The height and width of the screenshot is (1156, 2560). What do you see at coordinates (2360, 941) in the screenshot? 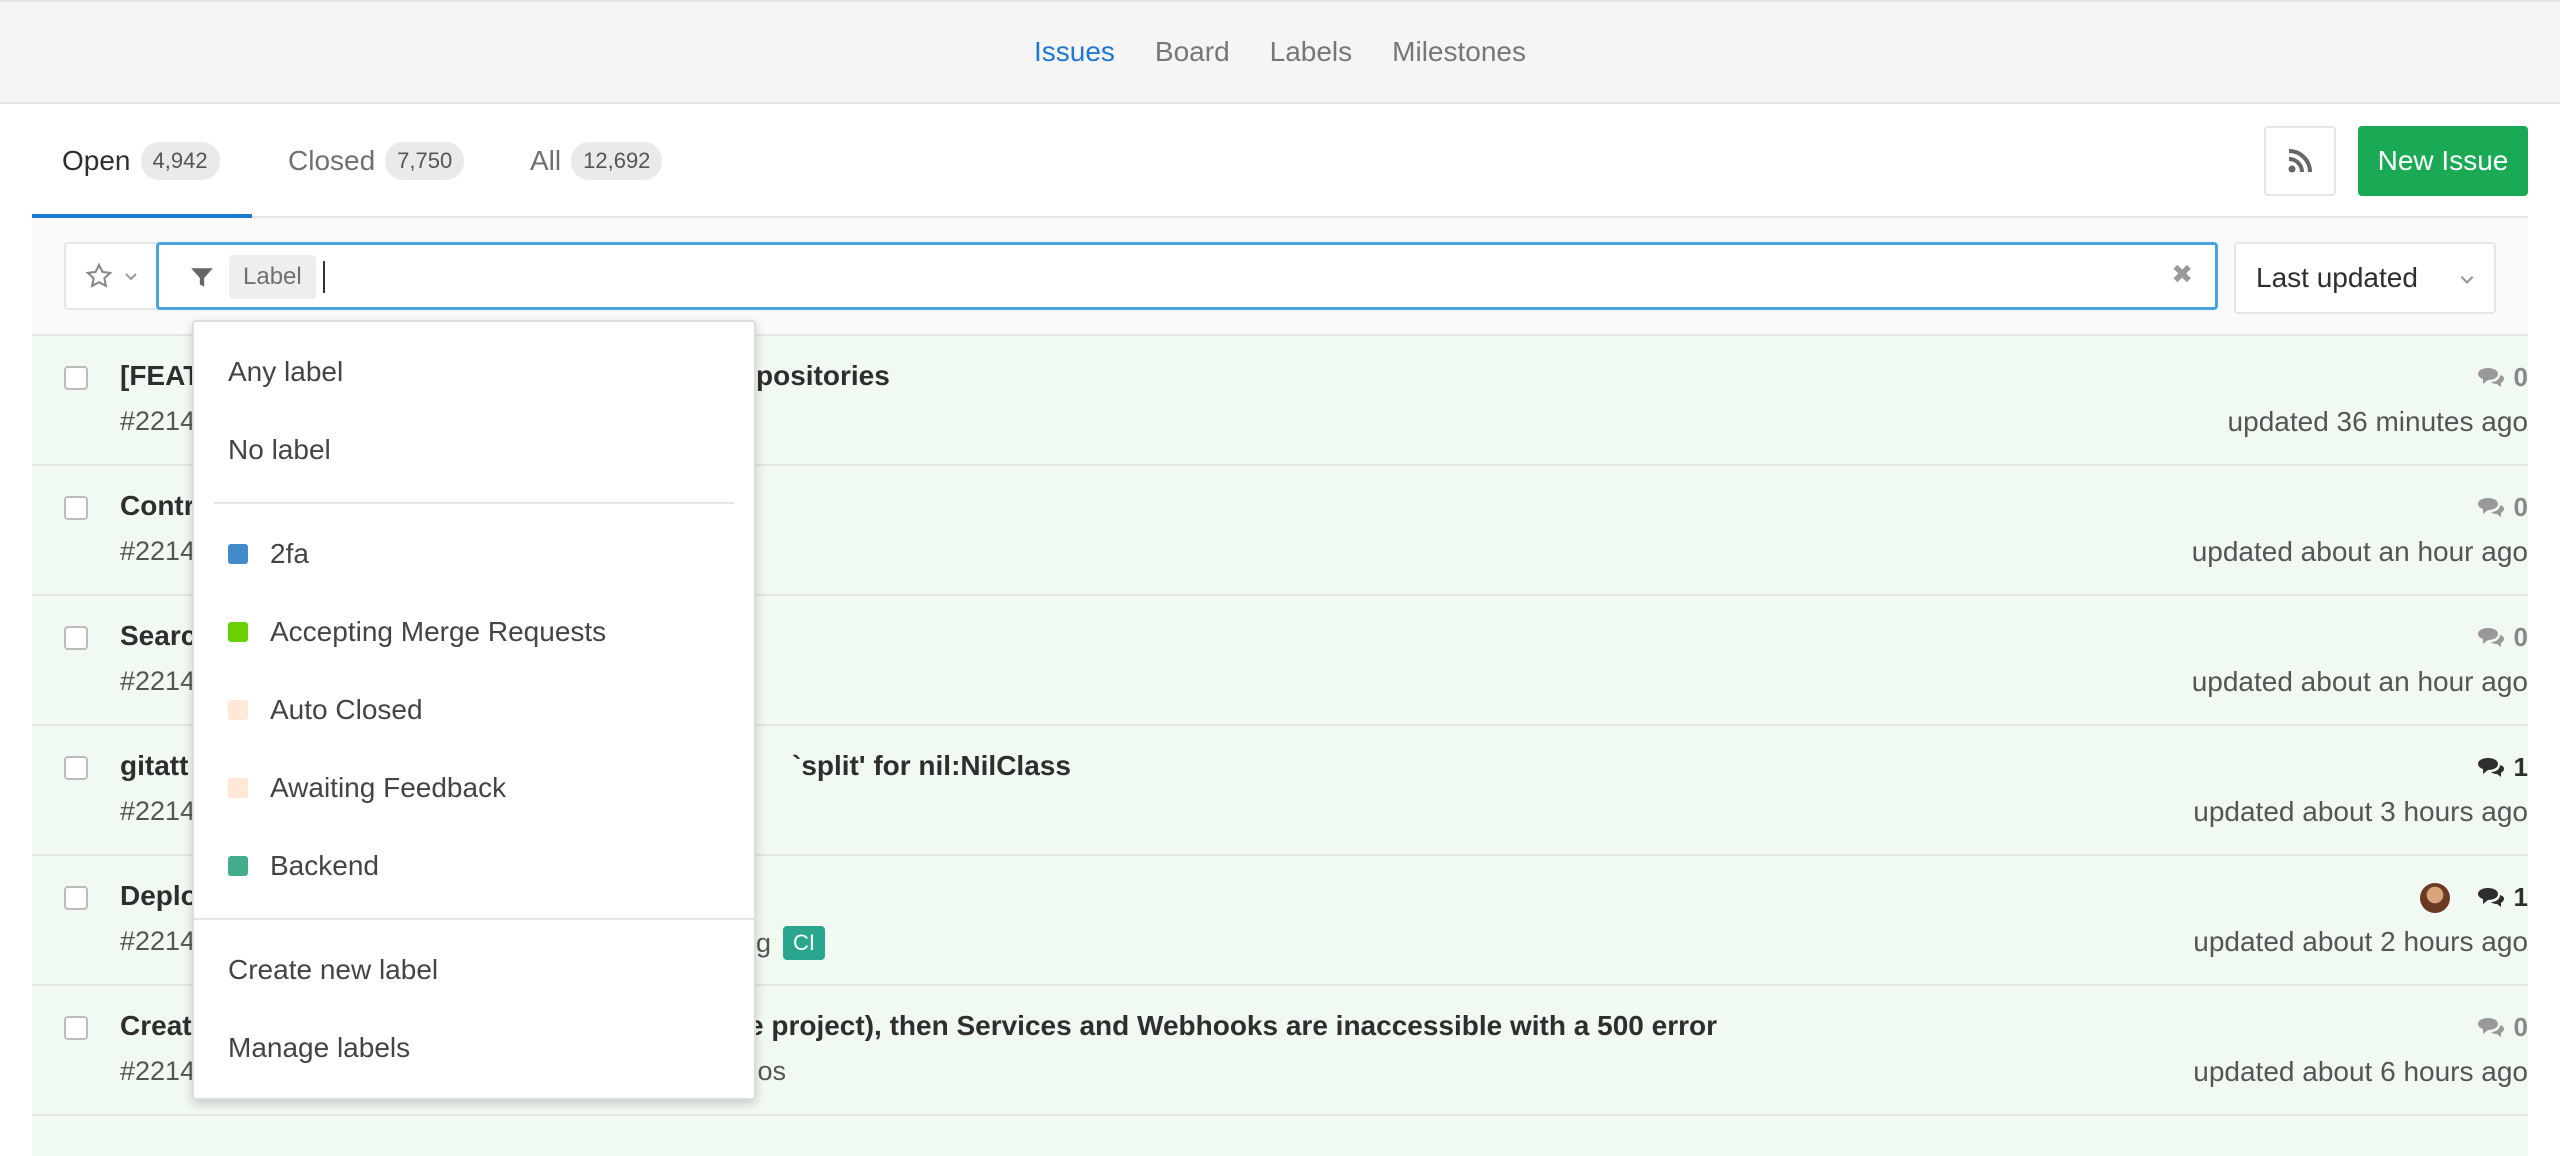
I see `updated-time: updated about 2 hours ago` at bounding box center [2360, 941].